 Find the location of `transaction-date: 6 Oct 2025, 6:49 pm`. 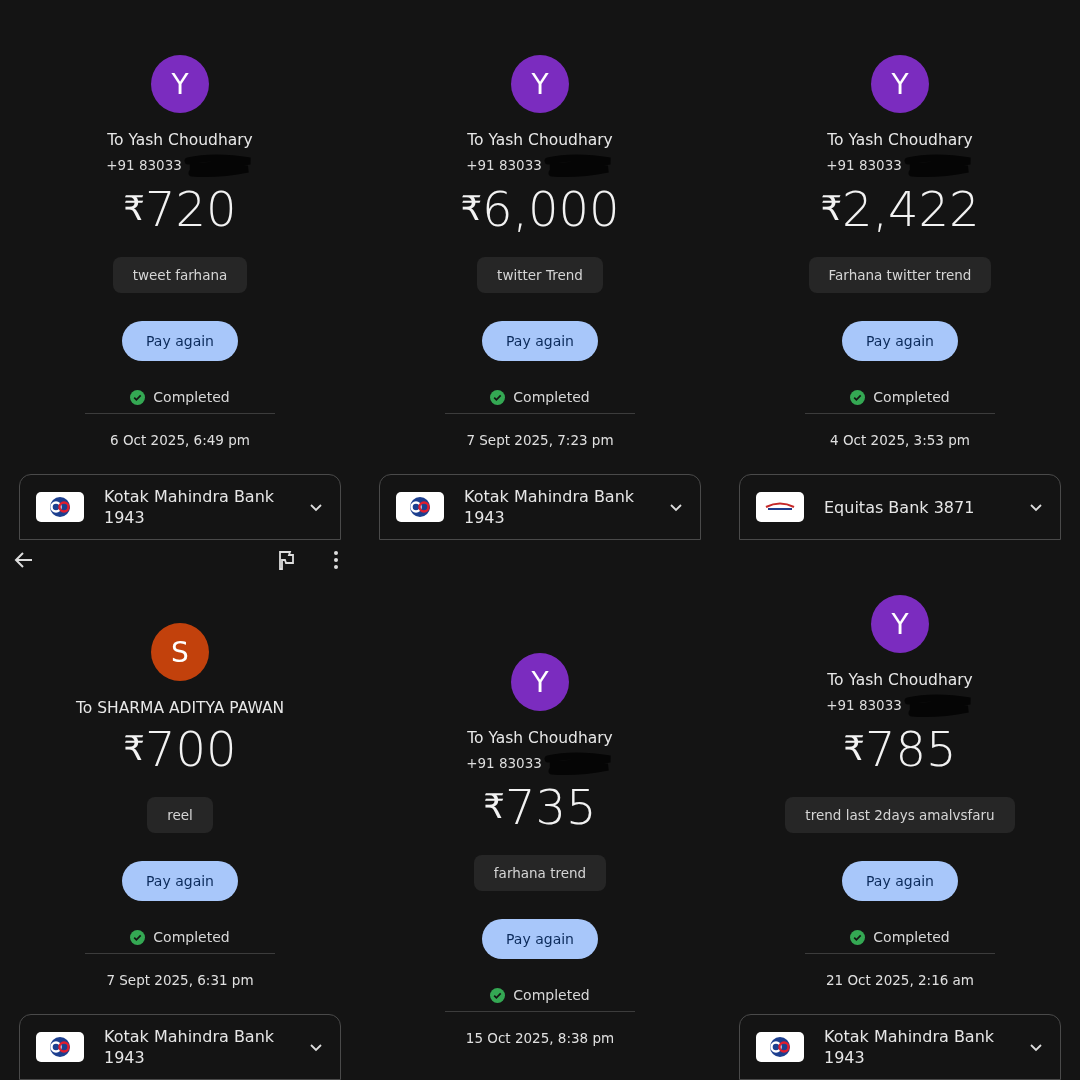

transaction-date: 6 Oct 2025, 6:49 pm is located at coordinates (180, 440).